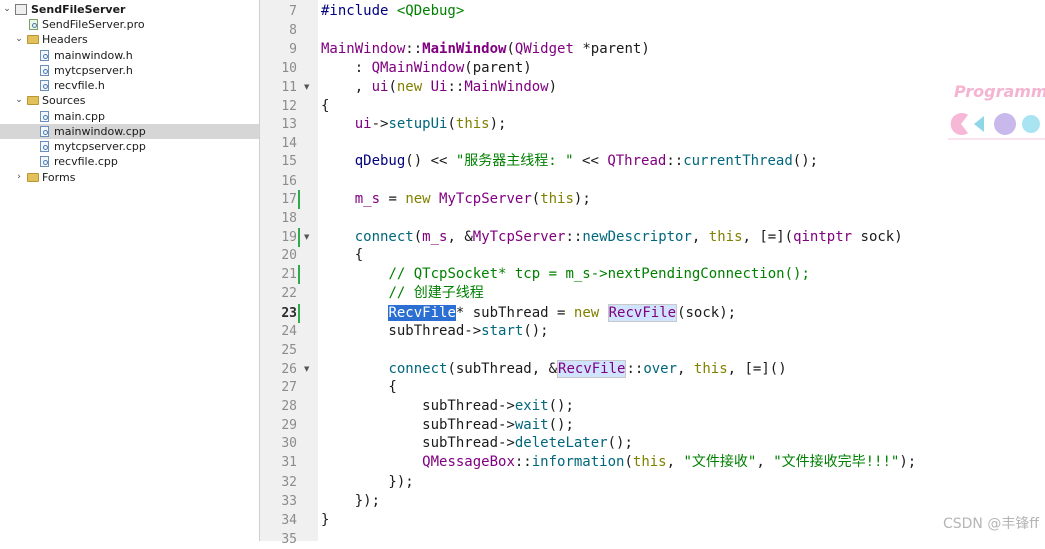  Describe the element at coordinates (129, 146) in the screenshot. I see `tree-item-source: mytcpserver.cpp` at that location.